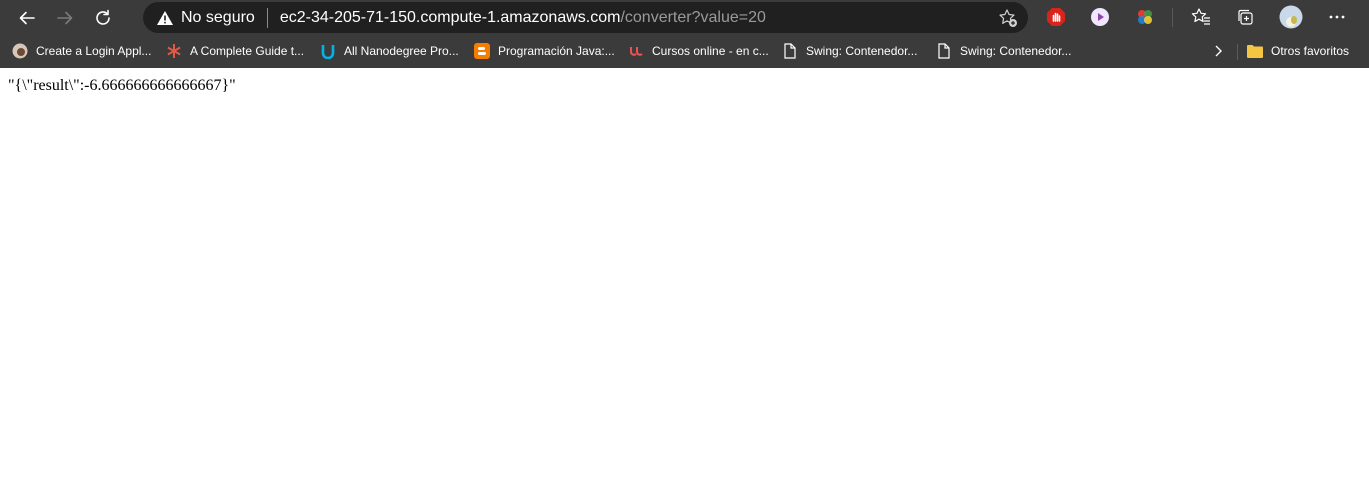 Image resolution: width=1369 pixels, height=479 pixels. I want to click on udemy-favicon, so click(636, 51).